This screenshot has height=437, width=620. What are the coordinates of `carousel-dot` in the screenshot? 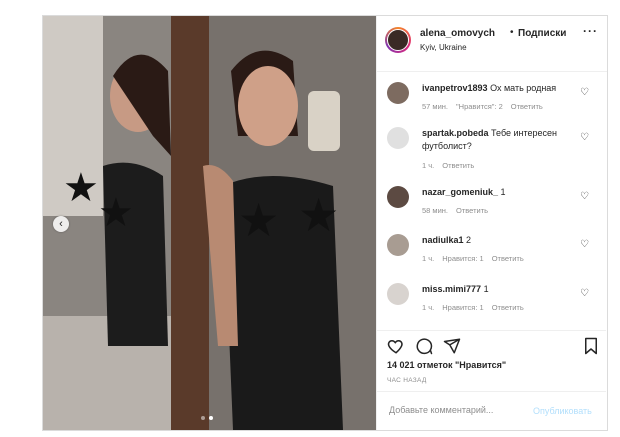 It's located at (203, 418).